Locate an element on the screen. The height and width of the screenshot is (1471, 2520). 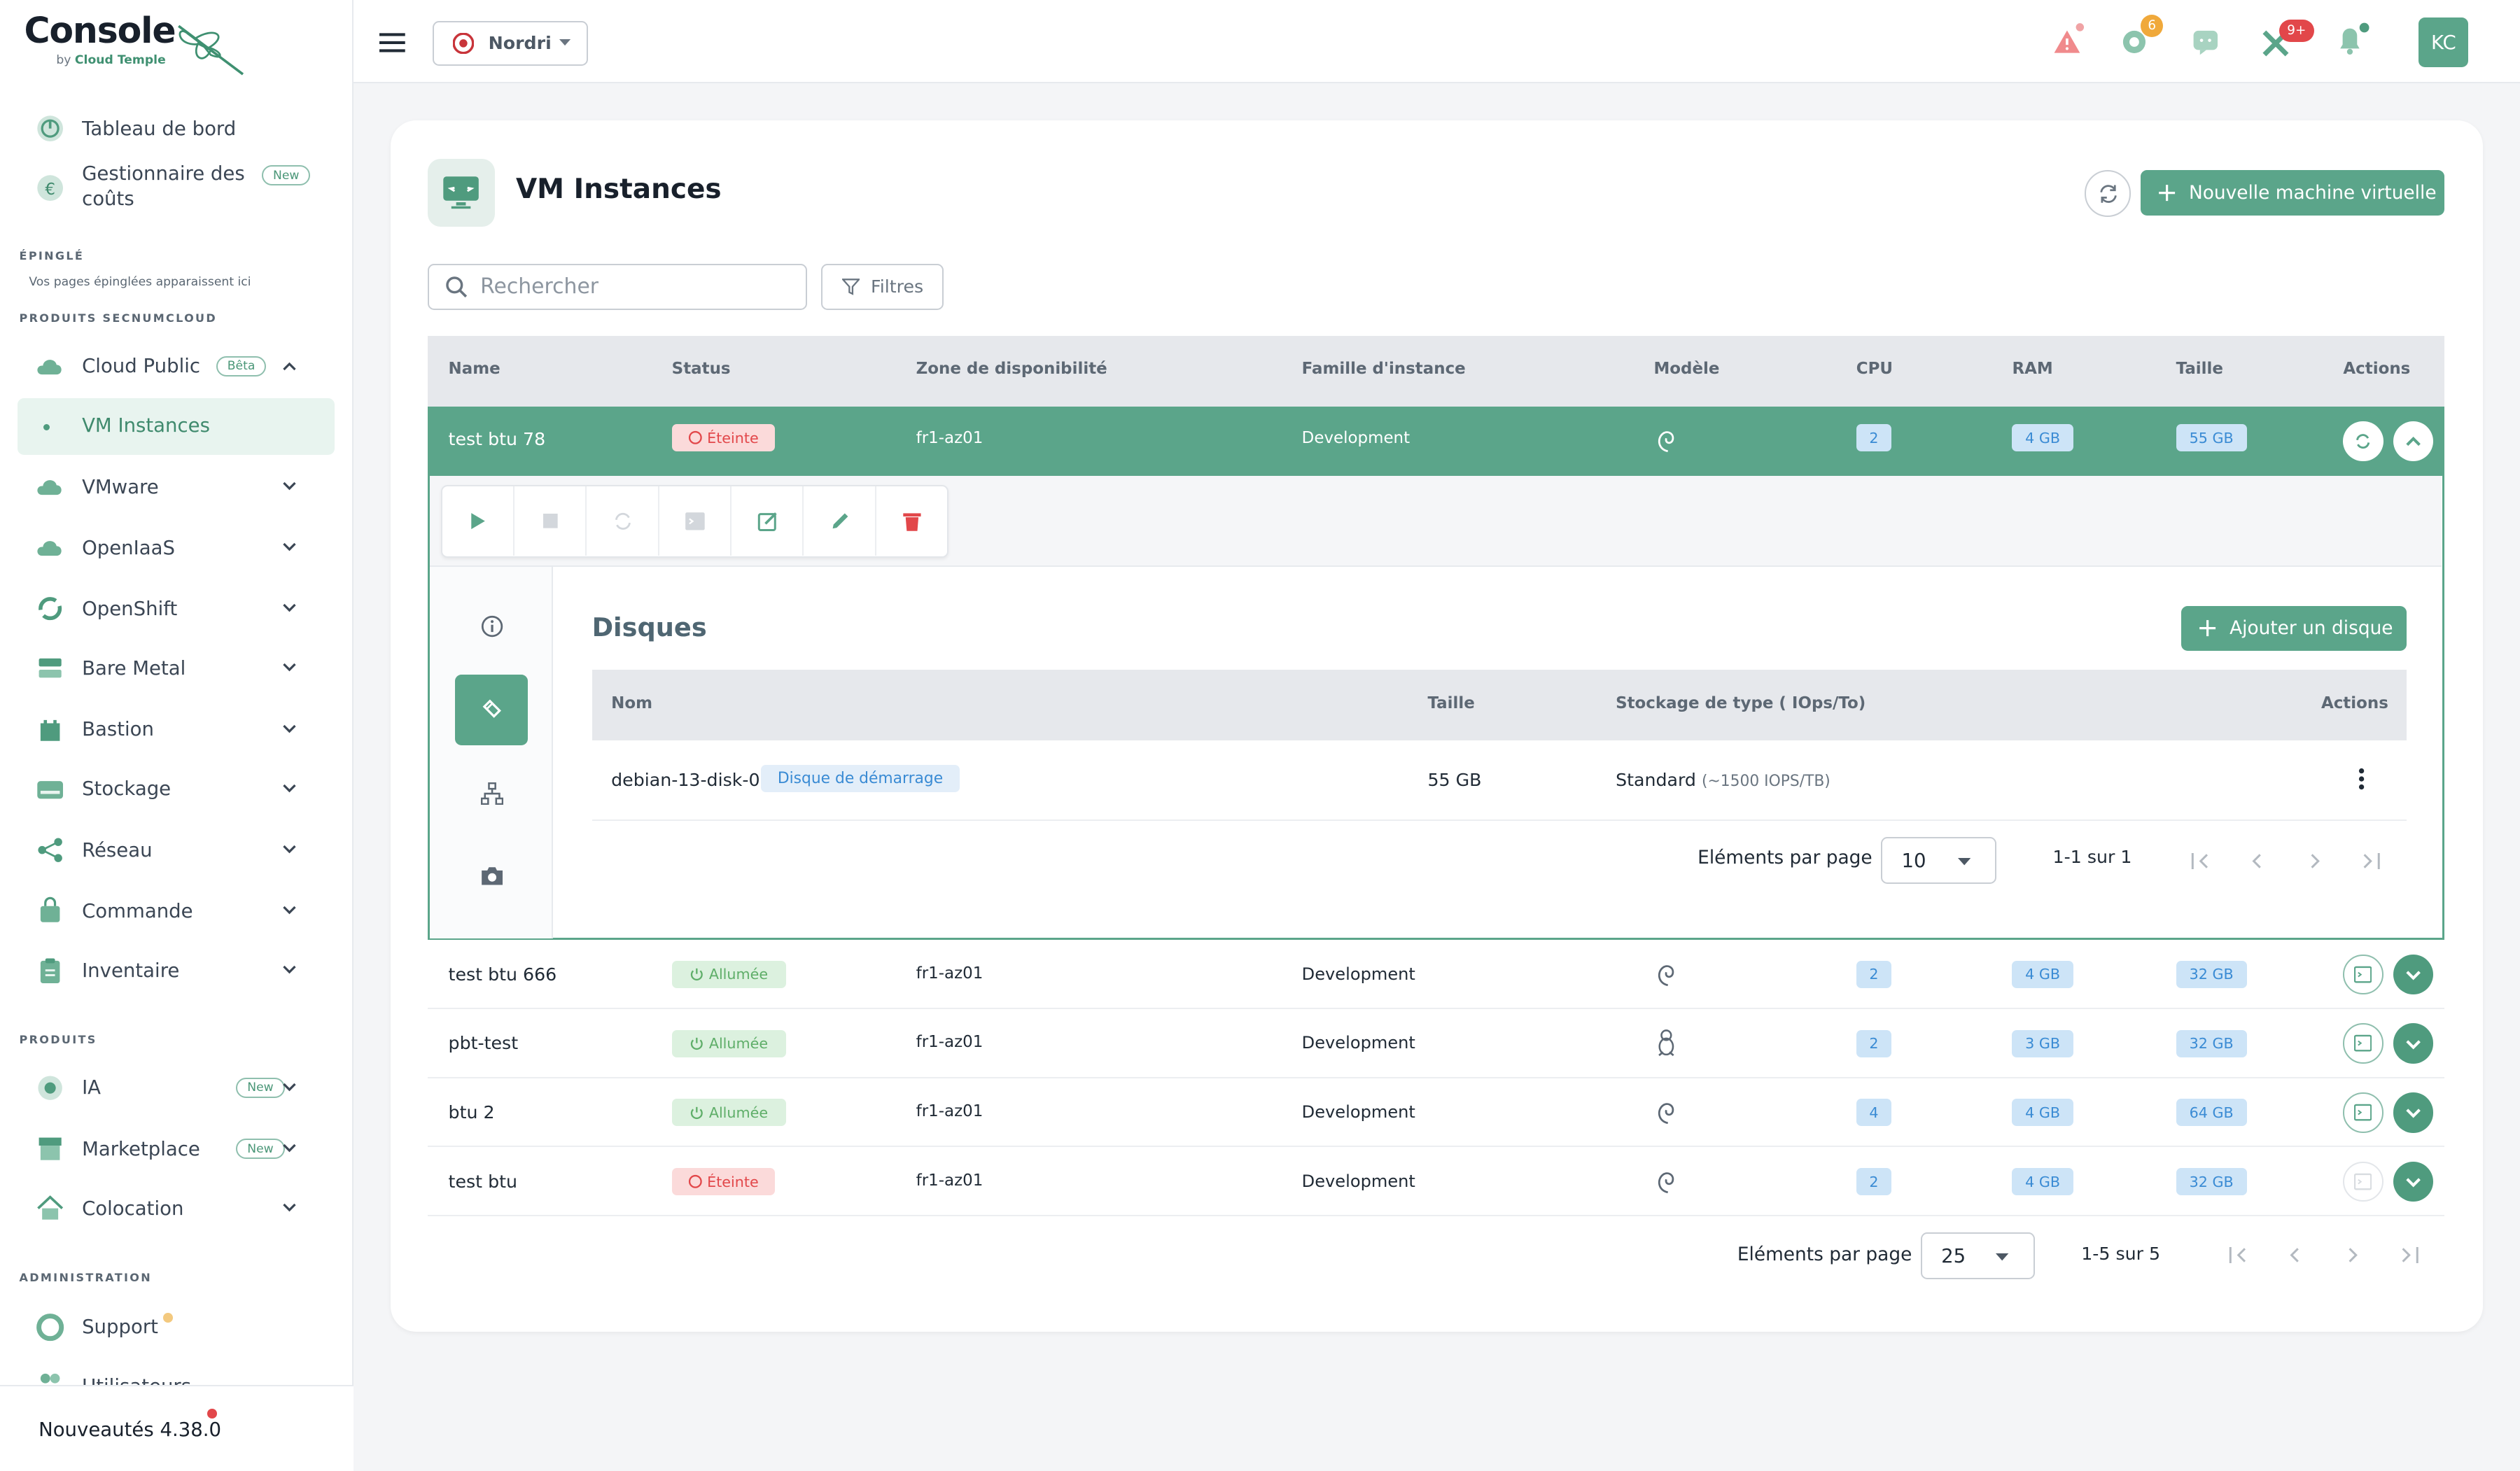
sidebar-item-ia: IA New is located at coordinates (176, 1088).